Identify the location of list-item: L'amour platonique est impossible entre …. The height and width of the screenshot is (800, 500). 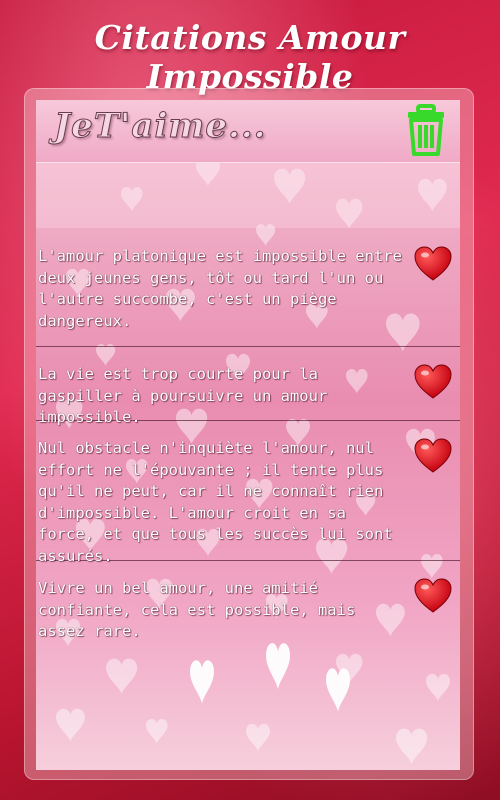
(248, 287).